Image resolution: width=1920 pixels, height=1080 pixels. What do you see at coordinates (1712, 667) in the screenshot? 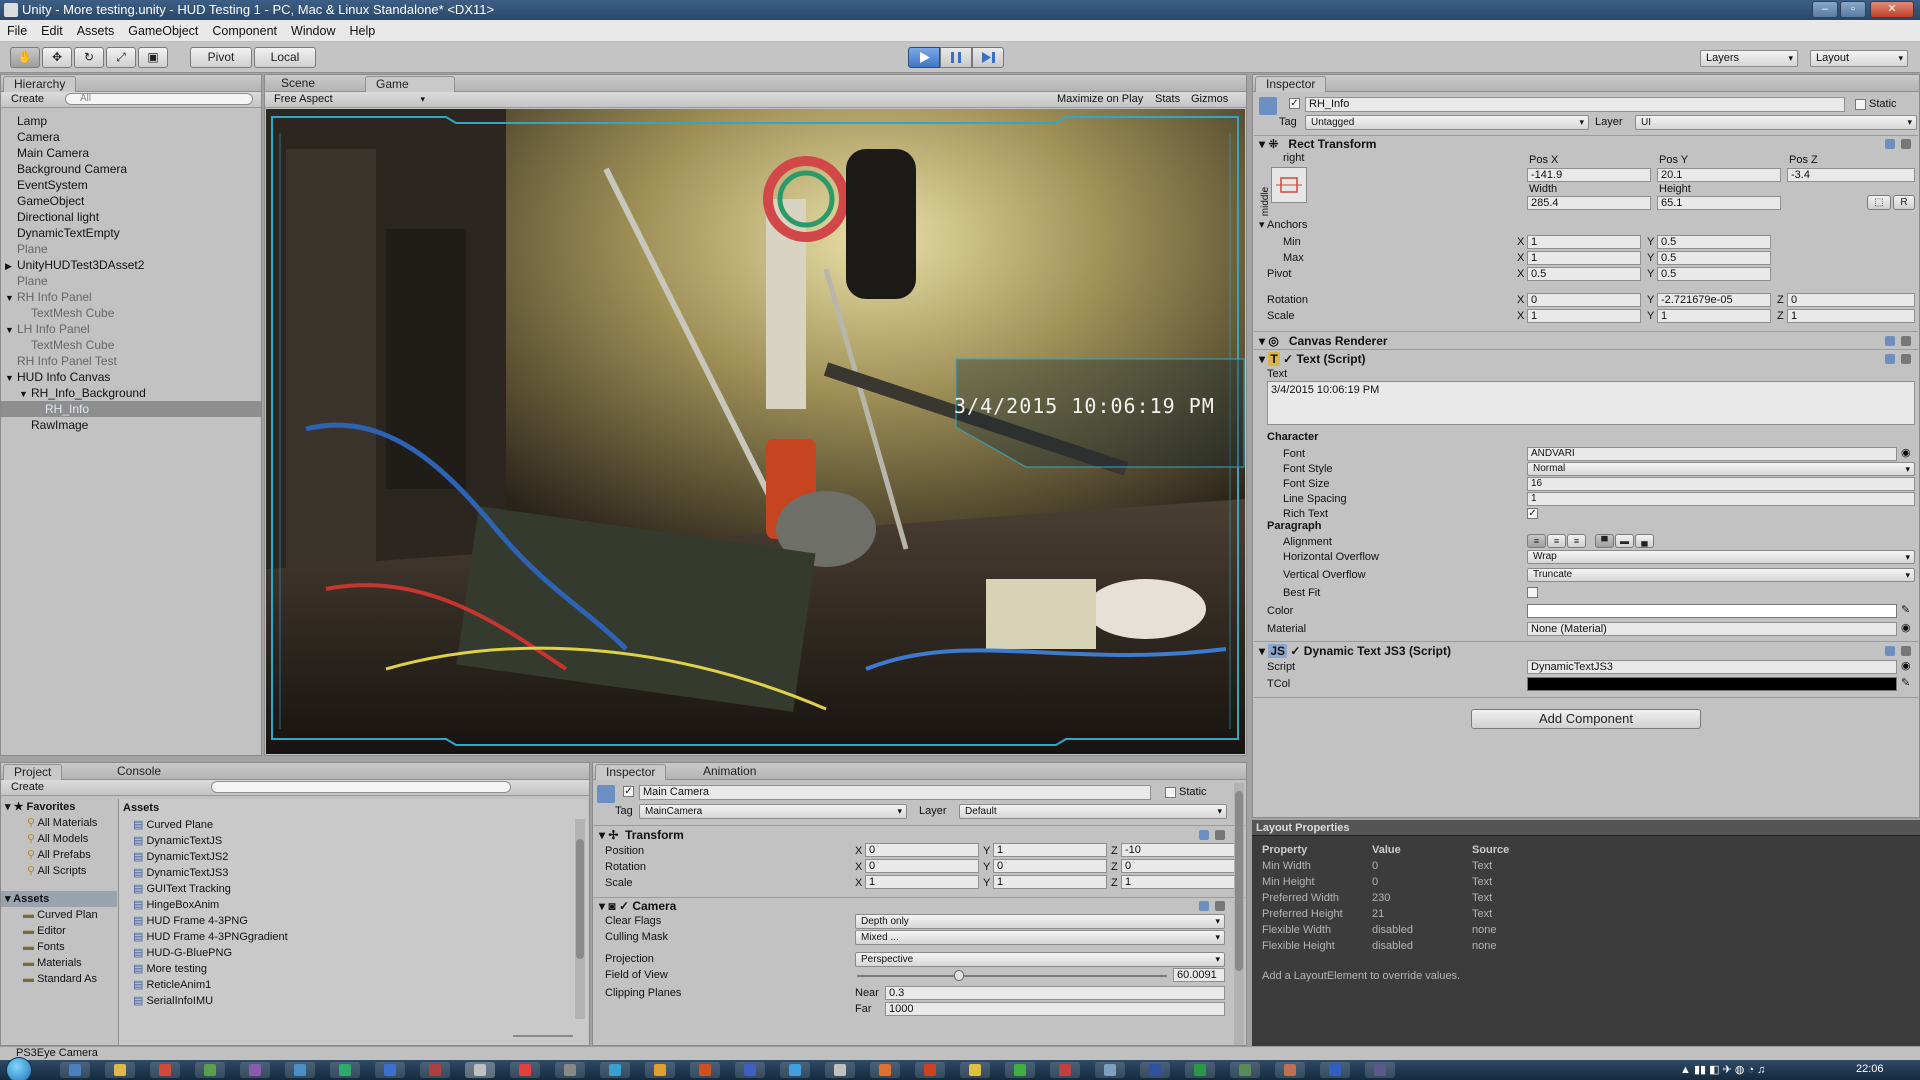
I see `script-field: DynamicTextJS3` at bounding box center [1712, 667].